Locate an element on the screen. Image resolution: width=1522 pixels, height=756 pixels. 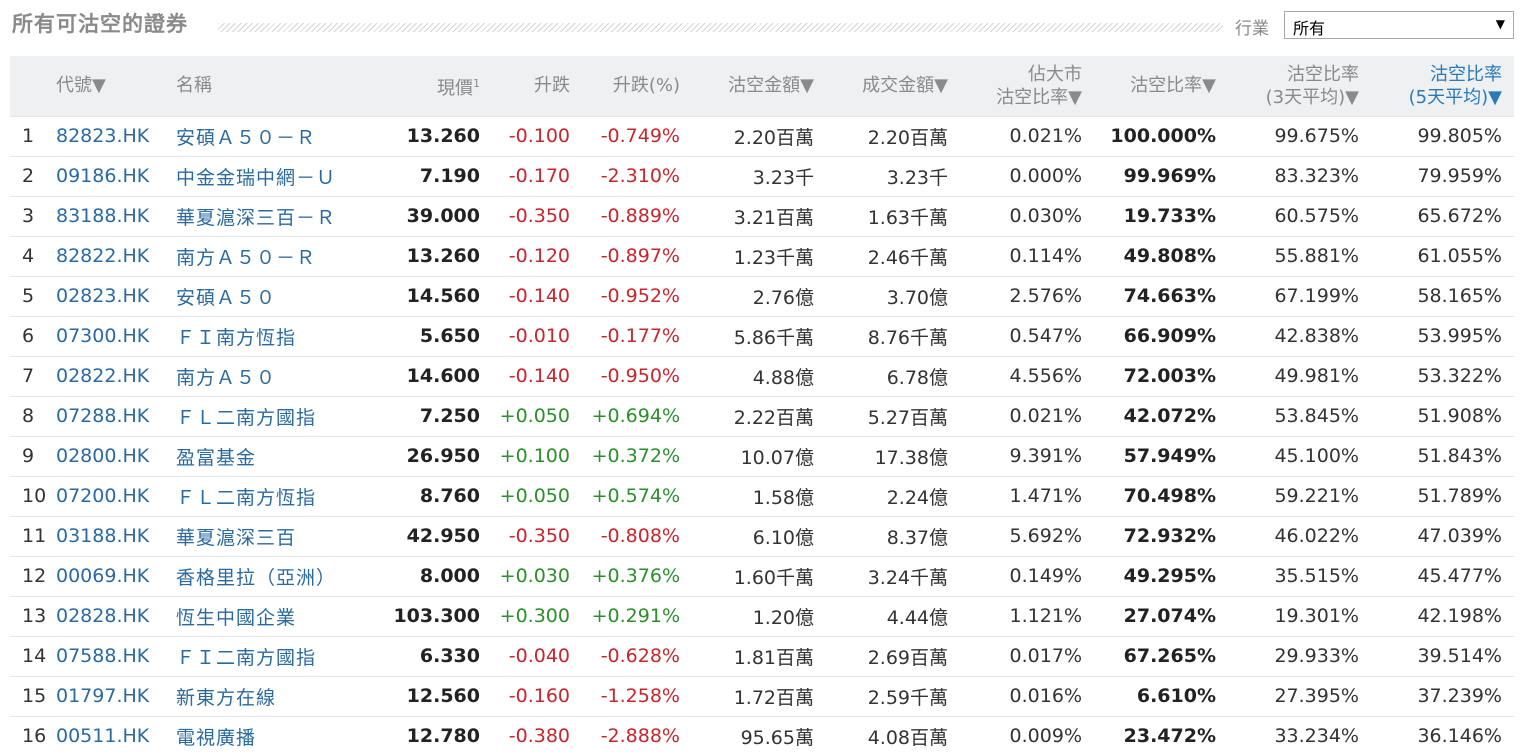
current-price: 103.300 is located at coordinates (438, 615).